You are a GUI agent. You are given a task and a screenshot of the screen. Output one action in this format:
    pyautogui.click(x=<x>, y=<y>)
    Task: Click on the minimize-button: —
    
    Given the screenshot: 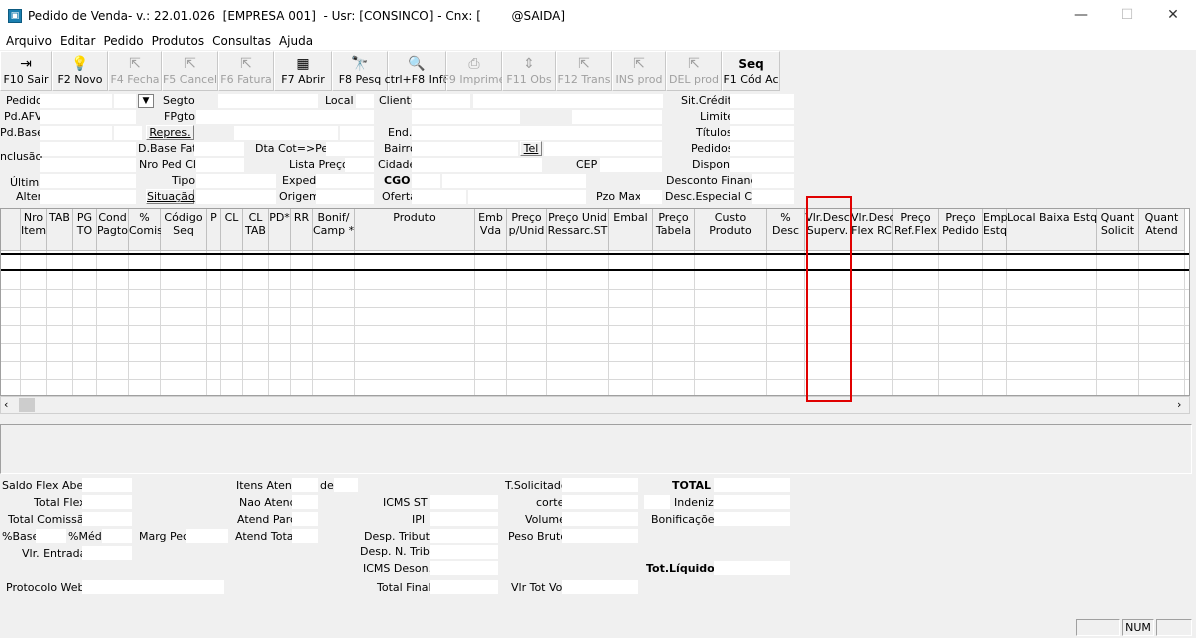 What is the action you would take?
    pyautogui.click(x=1081, y=16)
    